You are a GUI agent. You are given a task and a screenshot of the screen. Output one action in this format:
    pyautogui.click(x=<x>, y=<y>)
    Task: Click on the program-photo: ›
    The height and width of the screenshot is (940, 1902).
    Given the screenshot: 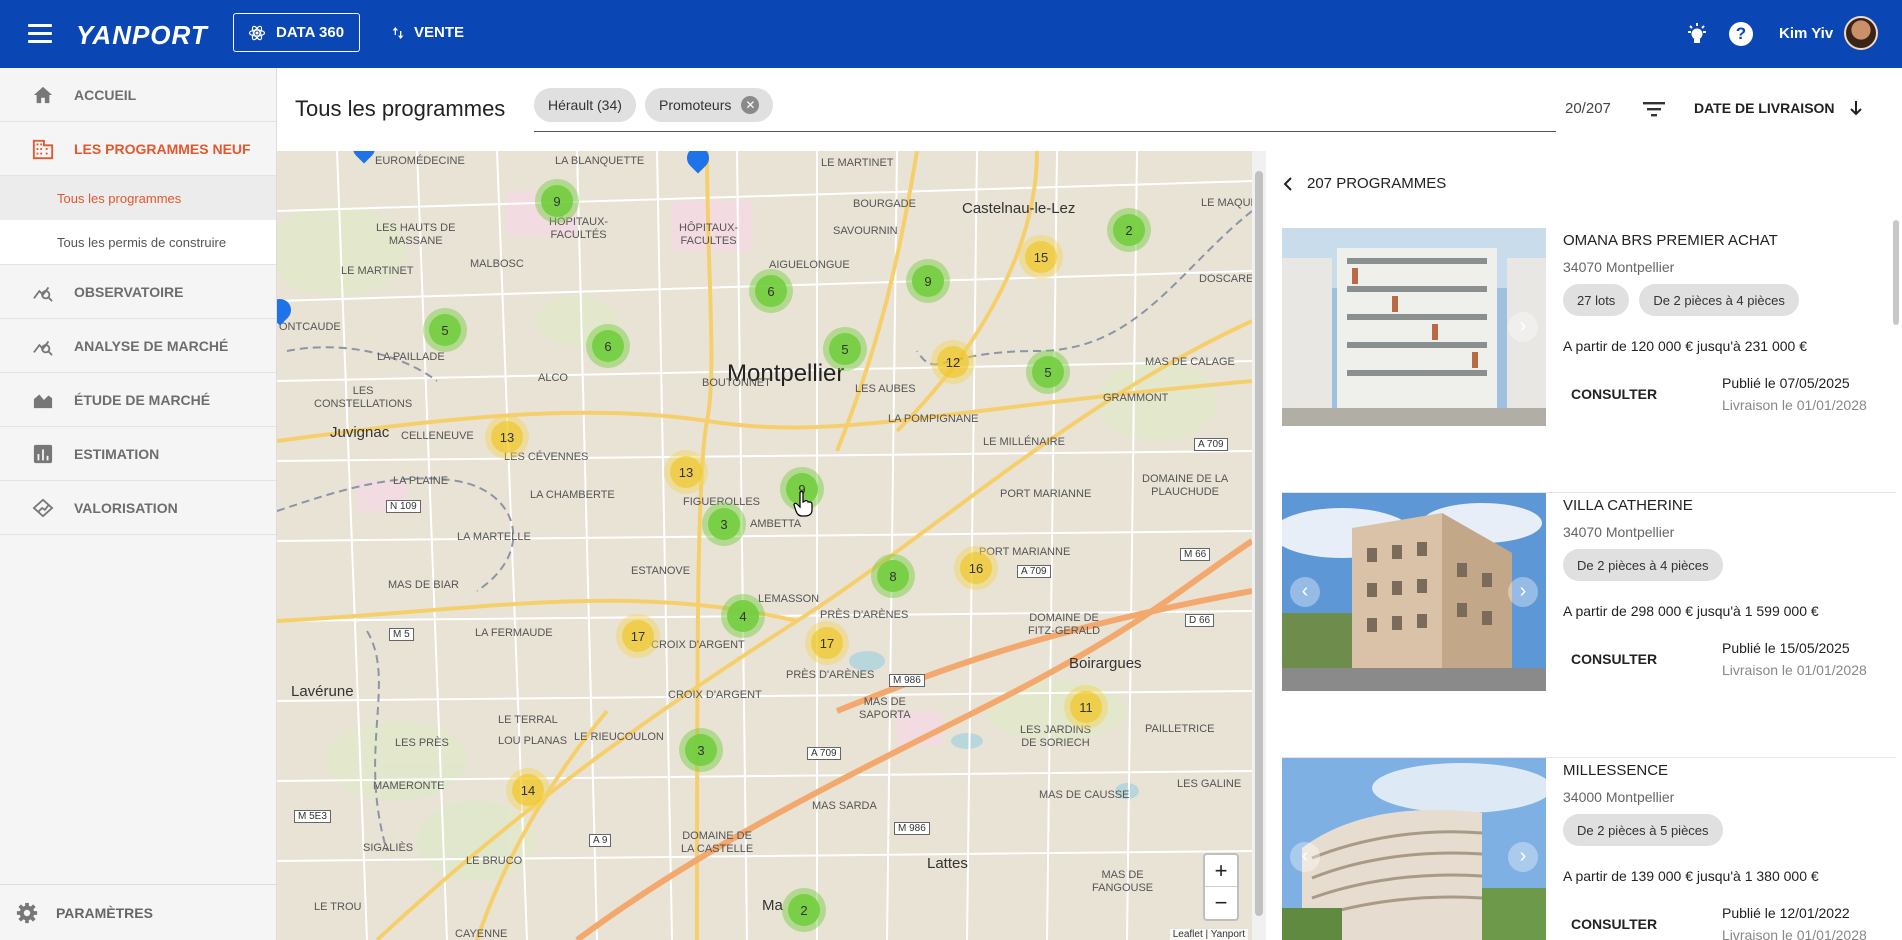 What is the action you would take?
    pyautogui.click(x=1414, y=327)
    